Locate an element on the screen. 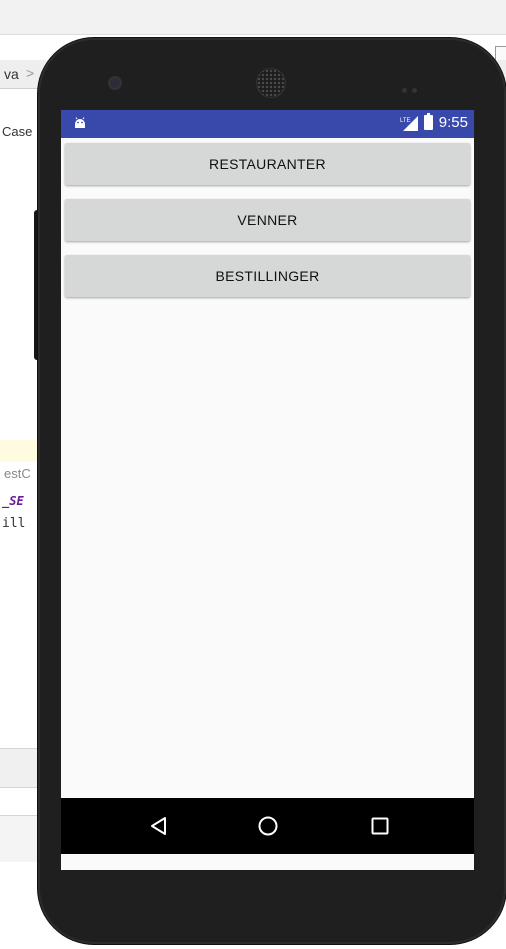 This screenshot has width=506, height=949. ide-case-label: Case is located at coordinates (17, 131).